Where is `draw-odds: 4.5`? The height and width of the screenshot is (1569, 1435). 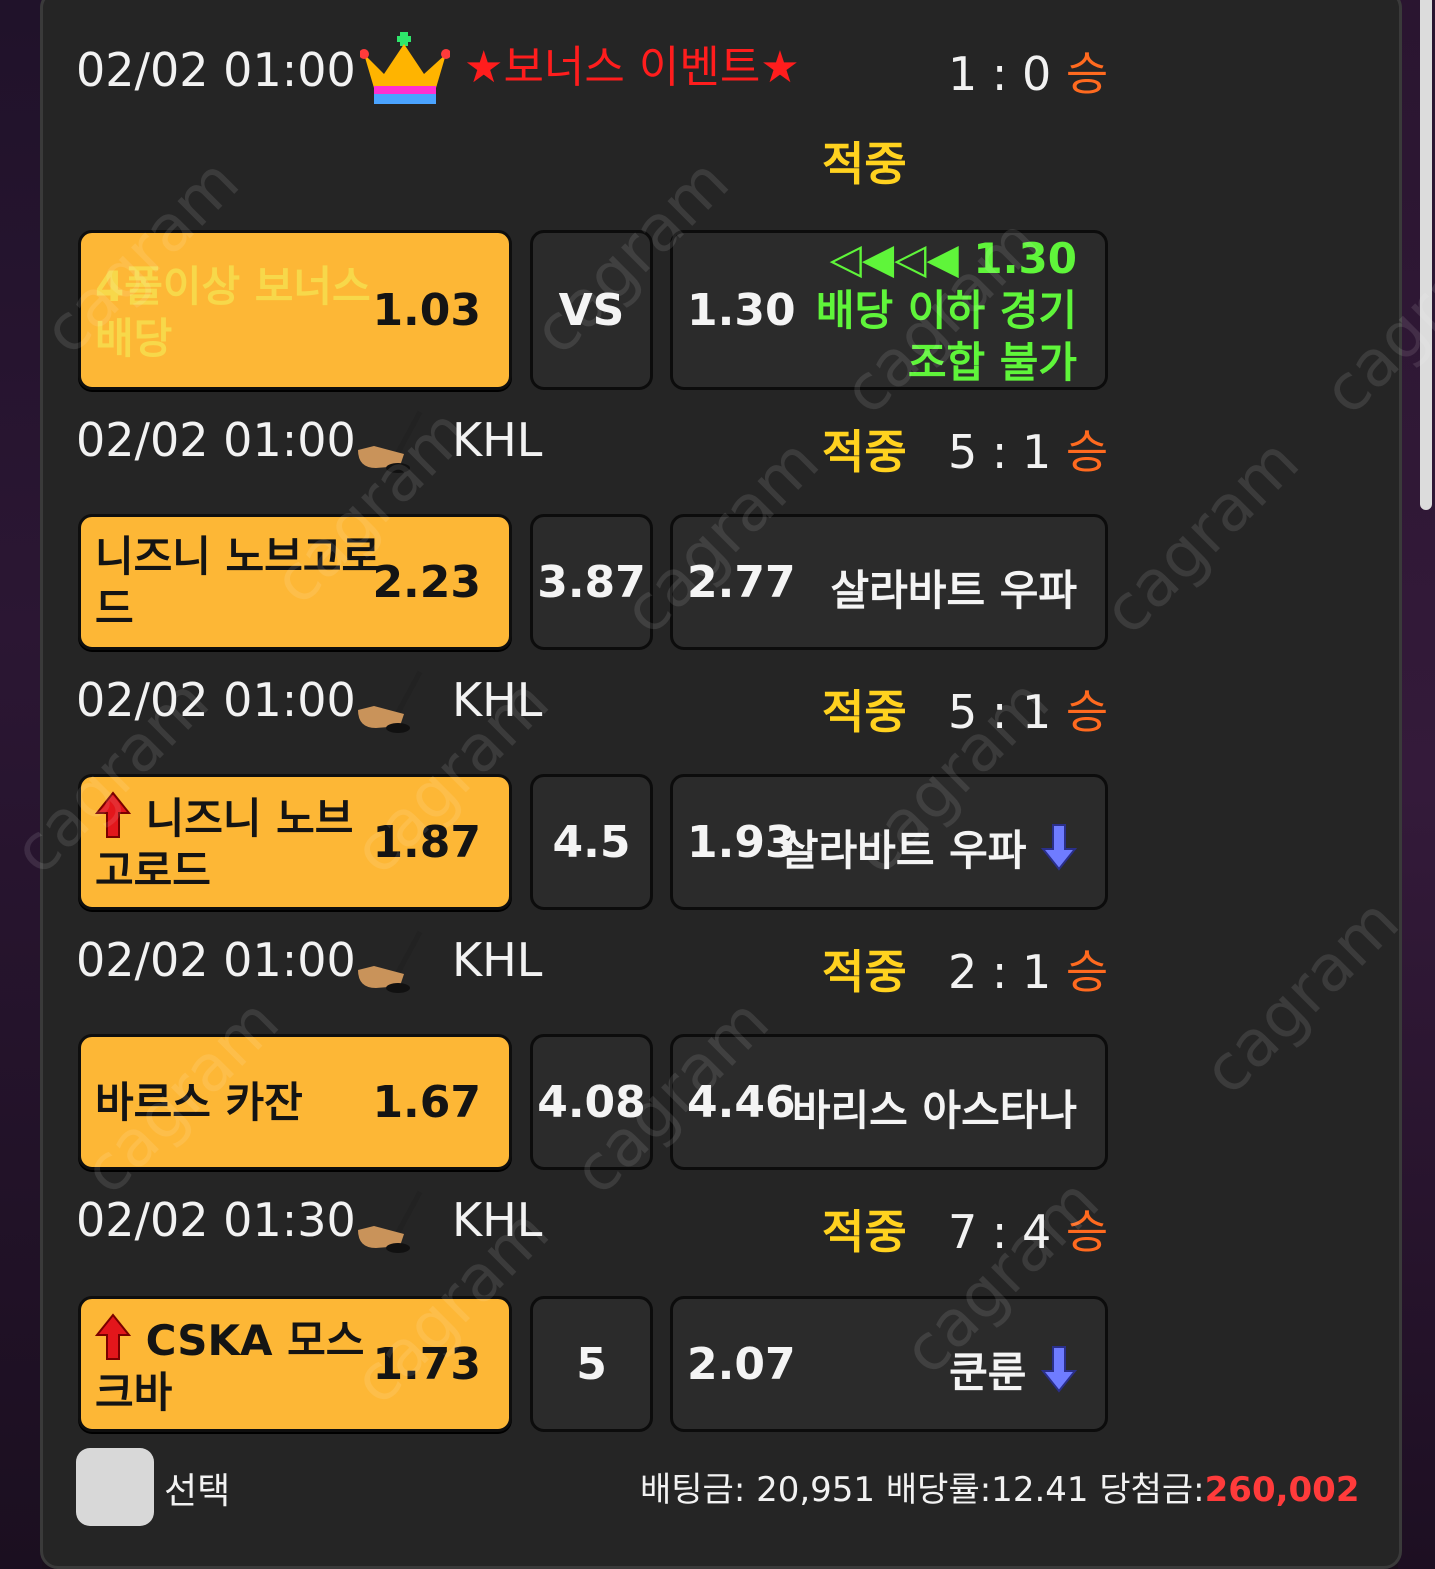
draw-odds: 4.5 is located at coordinates (591, 842).